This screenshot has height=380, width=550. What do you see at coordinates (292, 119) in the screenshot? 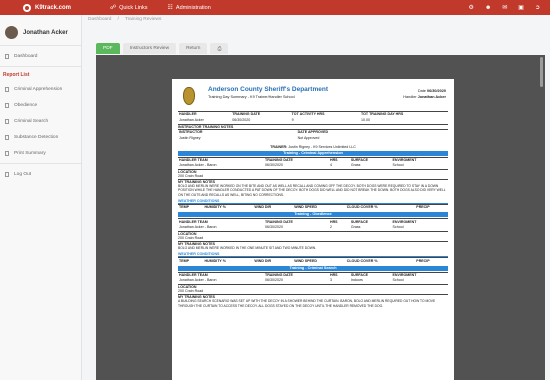
I see `summary-value: 9` at bounding box center [292, 119].